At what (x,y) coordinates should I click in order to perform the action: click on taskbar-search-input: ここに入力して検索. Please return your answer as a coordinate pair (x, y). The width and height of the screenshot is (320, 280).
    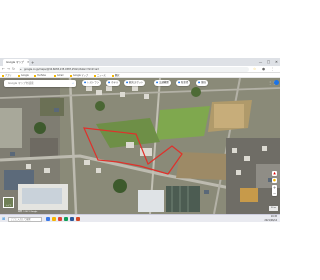
    Looking at the image, I should click on (25, 219).